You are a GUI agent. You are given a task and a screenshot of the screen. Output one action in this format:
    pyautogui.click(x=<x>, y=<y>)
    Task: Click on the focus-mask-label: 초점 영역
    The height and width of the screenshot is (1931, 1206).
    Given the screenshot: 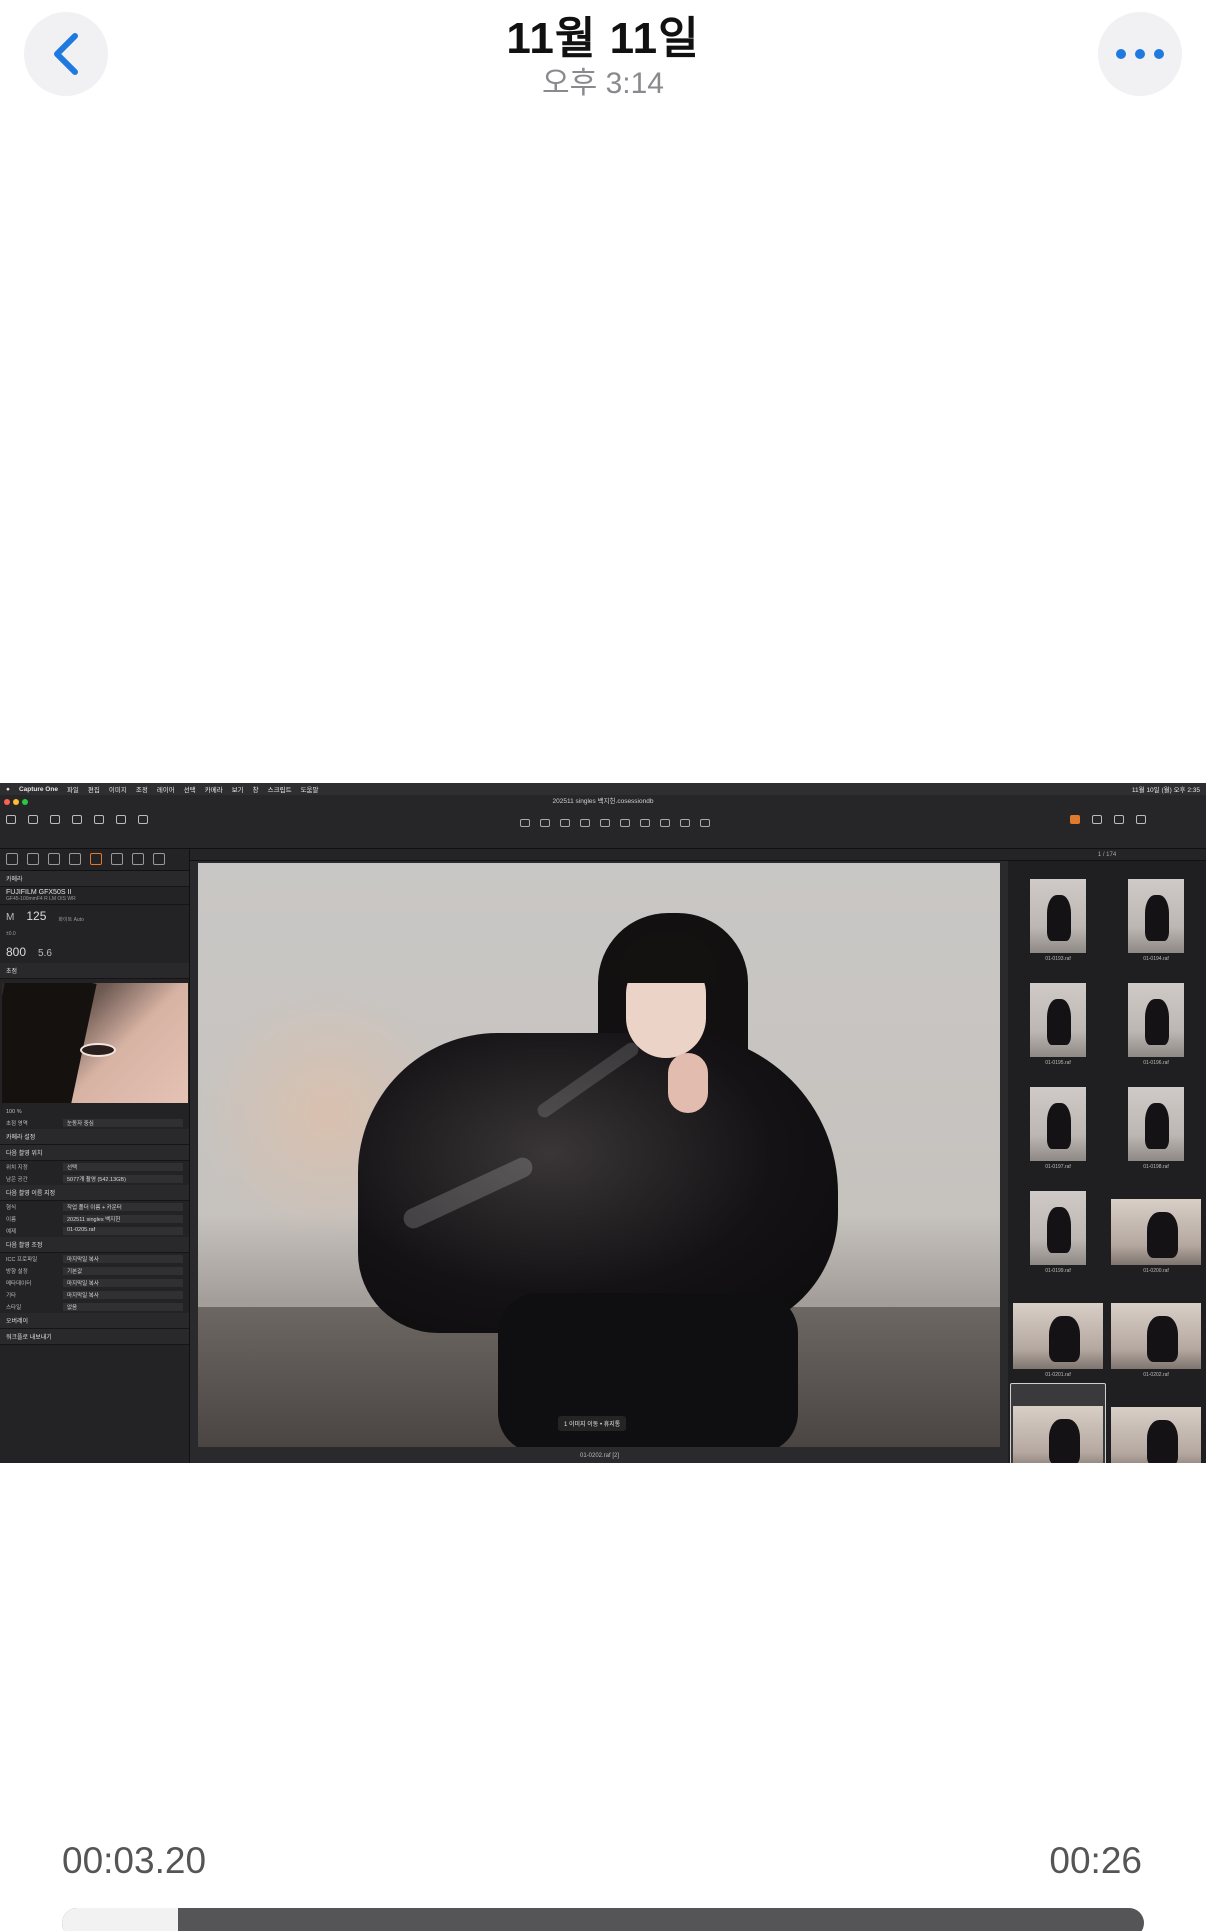 What is the action you would take?
    pyautogui.click(x=17, y=1124)
    